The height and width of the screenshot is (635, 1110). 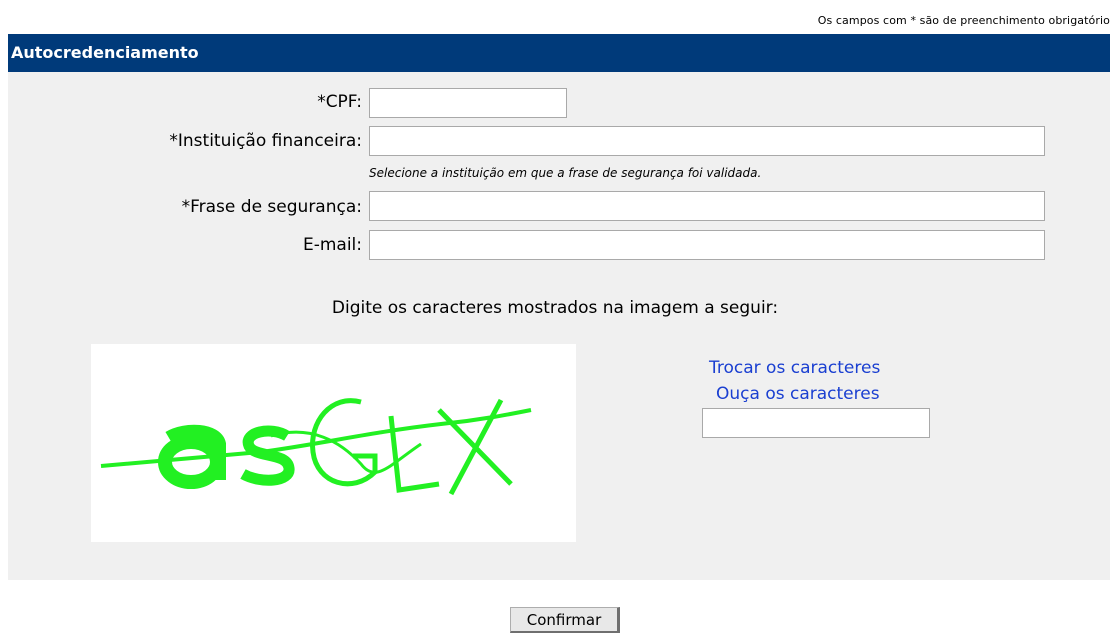 I want to click on cpf-input, so click(x=468, y=103).